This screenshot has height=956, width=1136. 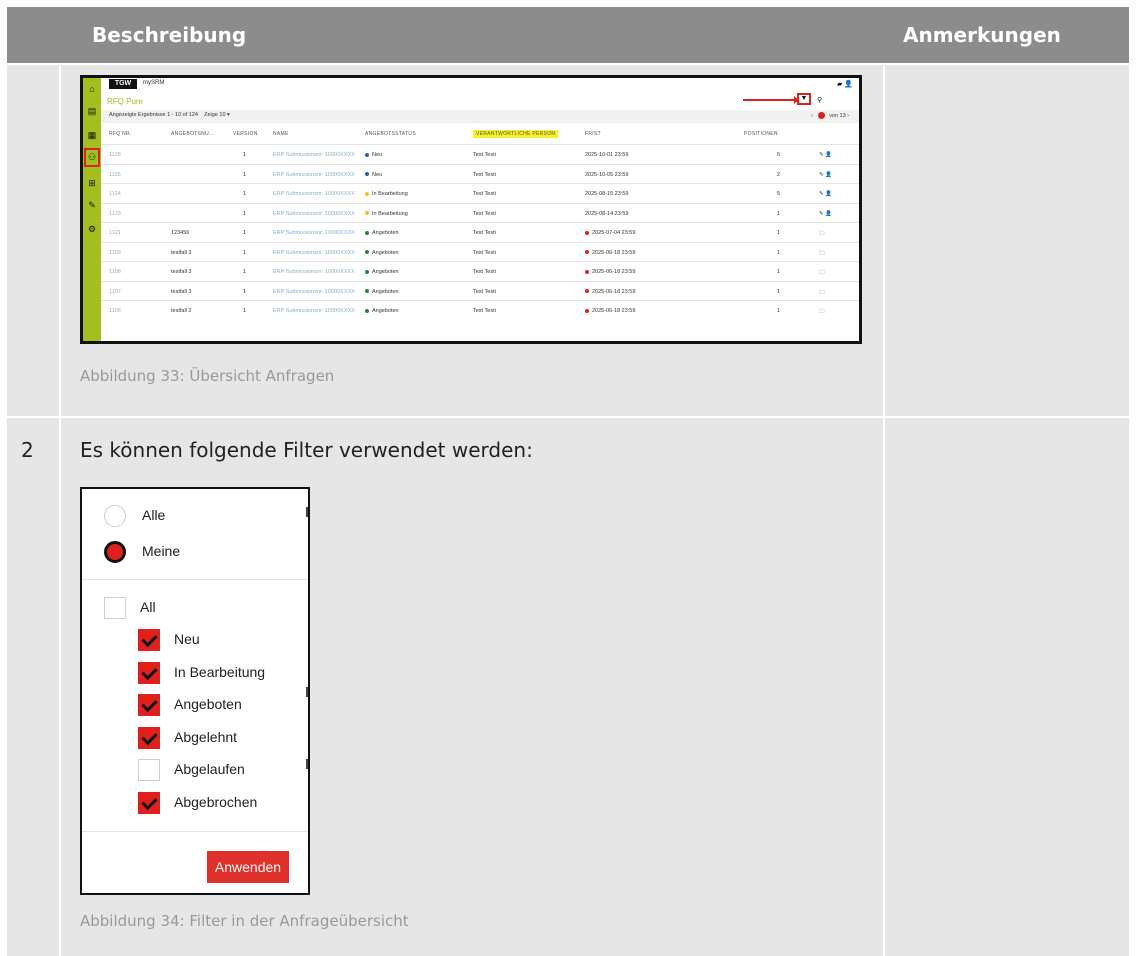 I want to click on rfq-number-cell: 1125, so click(x=115, y=175).